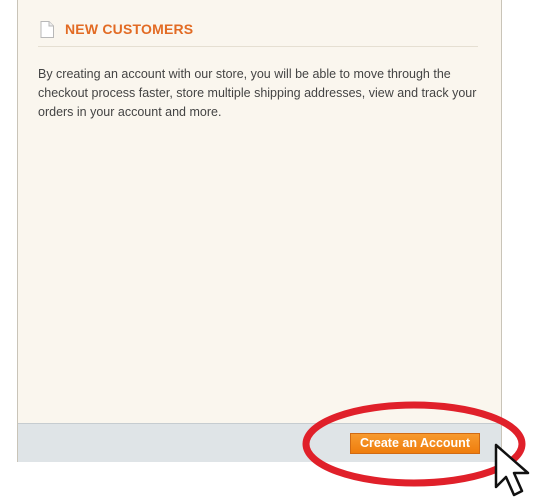  I want to click on create-account-button: Create an Account, so click(415, 443).